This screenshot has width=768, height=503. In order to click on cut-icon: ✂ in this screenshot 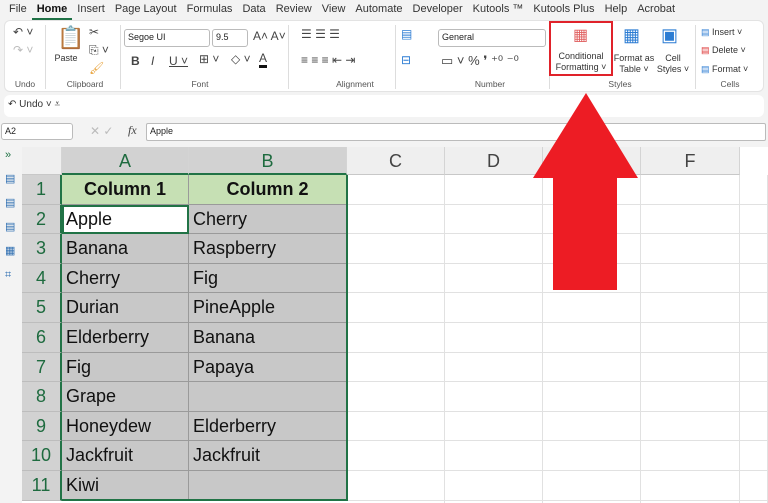, I will do `click(94, 32)`.